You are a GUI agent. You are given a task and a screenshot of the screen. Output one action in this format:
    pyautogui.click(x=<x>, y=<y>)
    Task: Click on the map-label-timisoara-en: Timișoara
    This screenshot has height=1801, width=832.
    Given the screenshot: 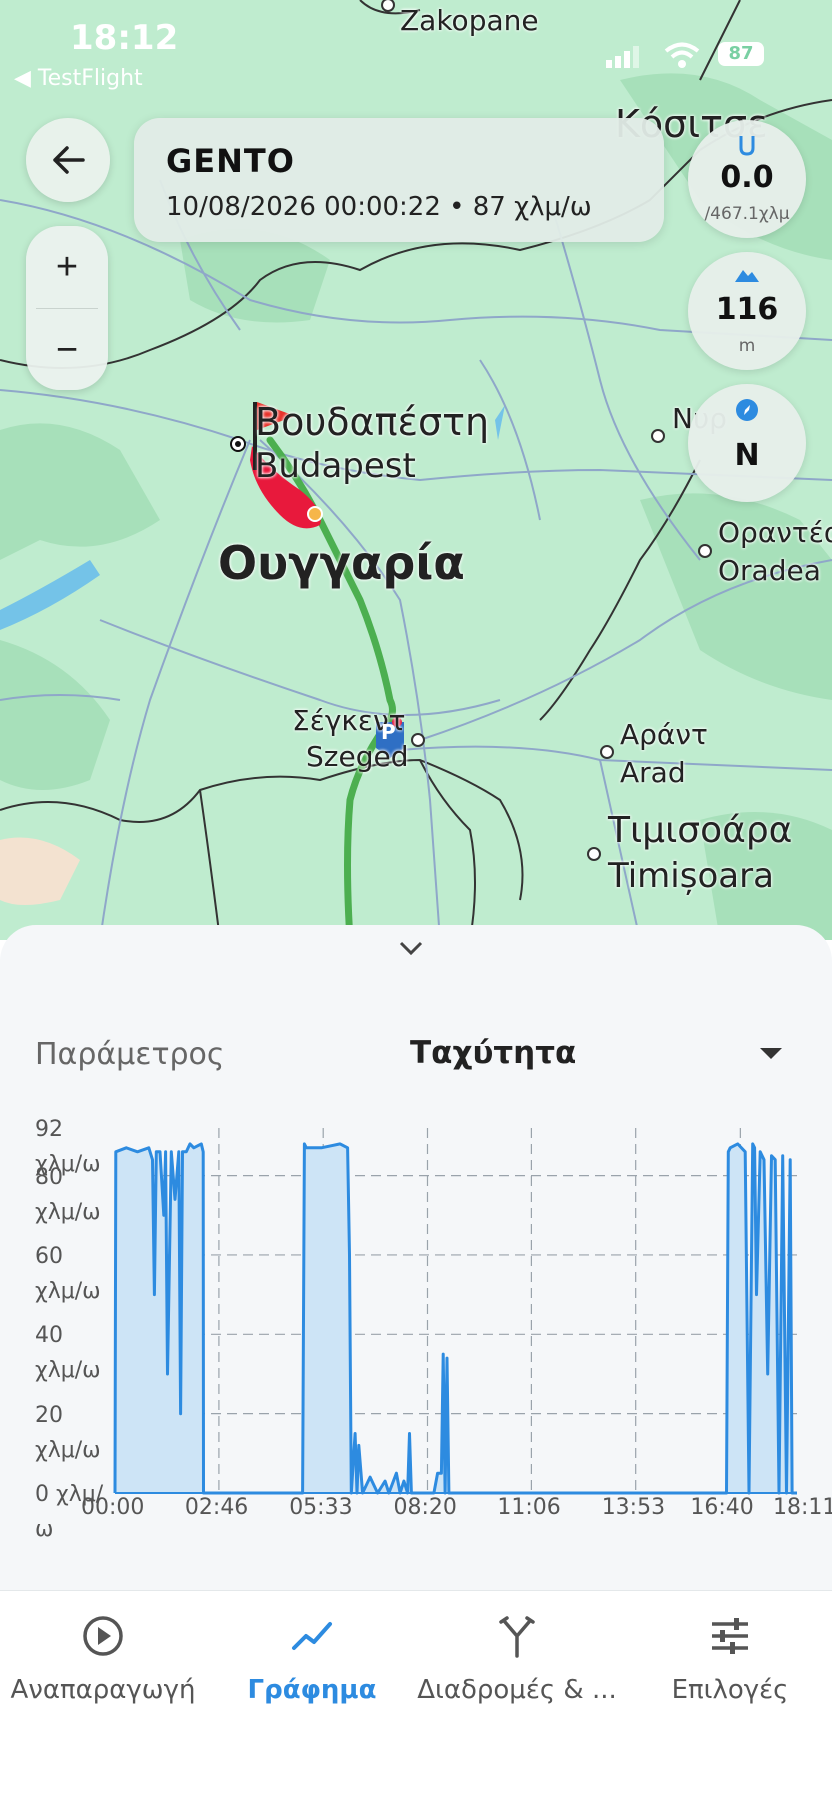 What is the action you would take?
    pyautogui.click(x=691, y=876)
    